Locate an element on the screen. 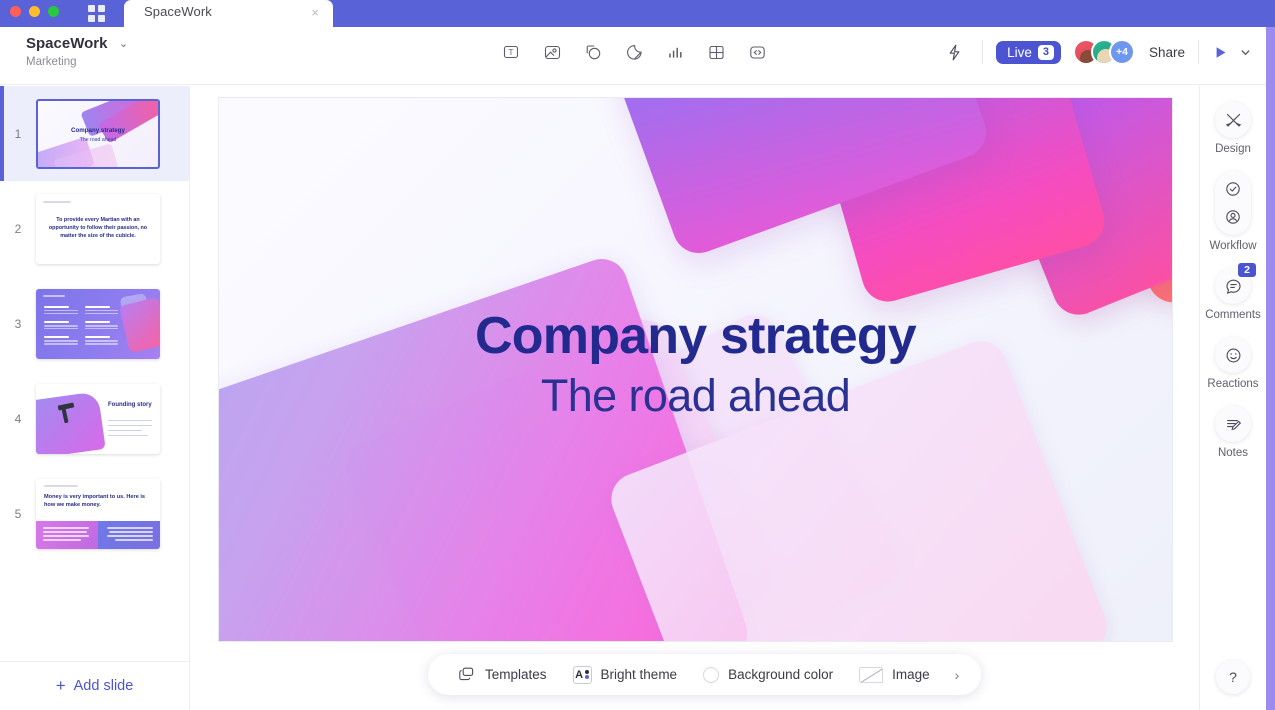 The image size is (1275, 710). browser-tab: SpaceWork × is located at coordinates (228, 13).